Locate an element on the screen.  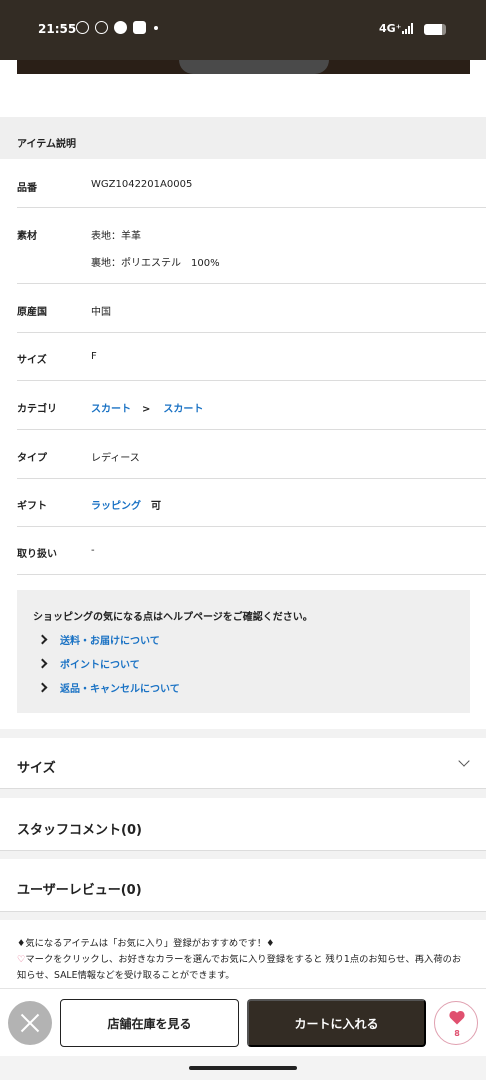
returns-help-link: 返品・キャンセルについて is located at coordinates (108, 687).